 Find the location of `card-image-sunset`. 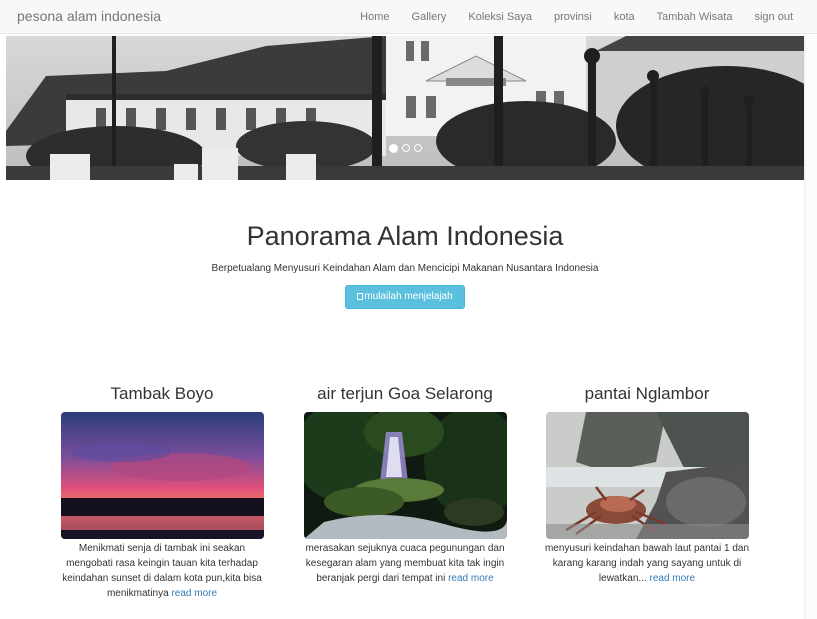

card-image-sunset is located at coordinates (162, 475).